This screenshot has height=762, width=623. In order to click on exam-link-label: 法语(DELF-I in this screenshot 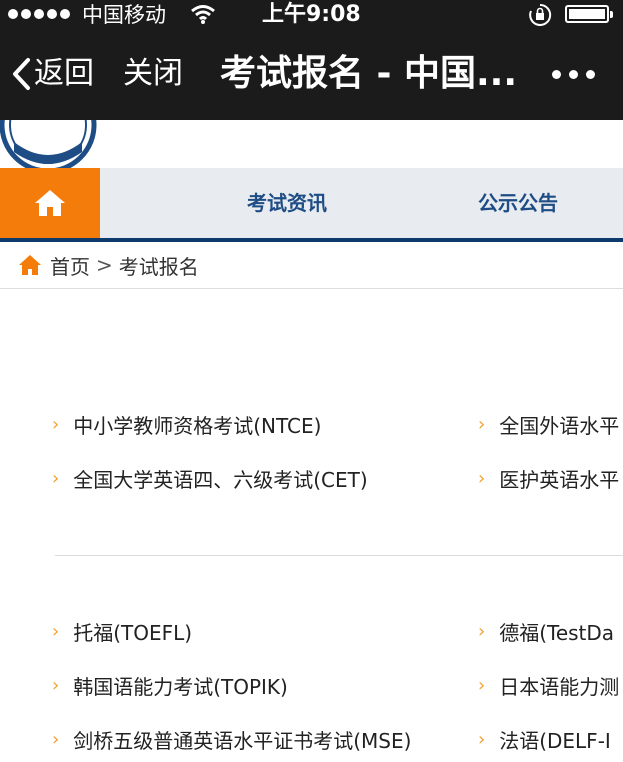, I will do `click(555, 741)`.